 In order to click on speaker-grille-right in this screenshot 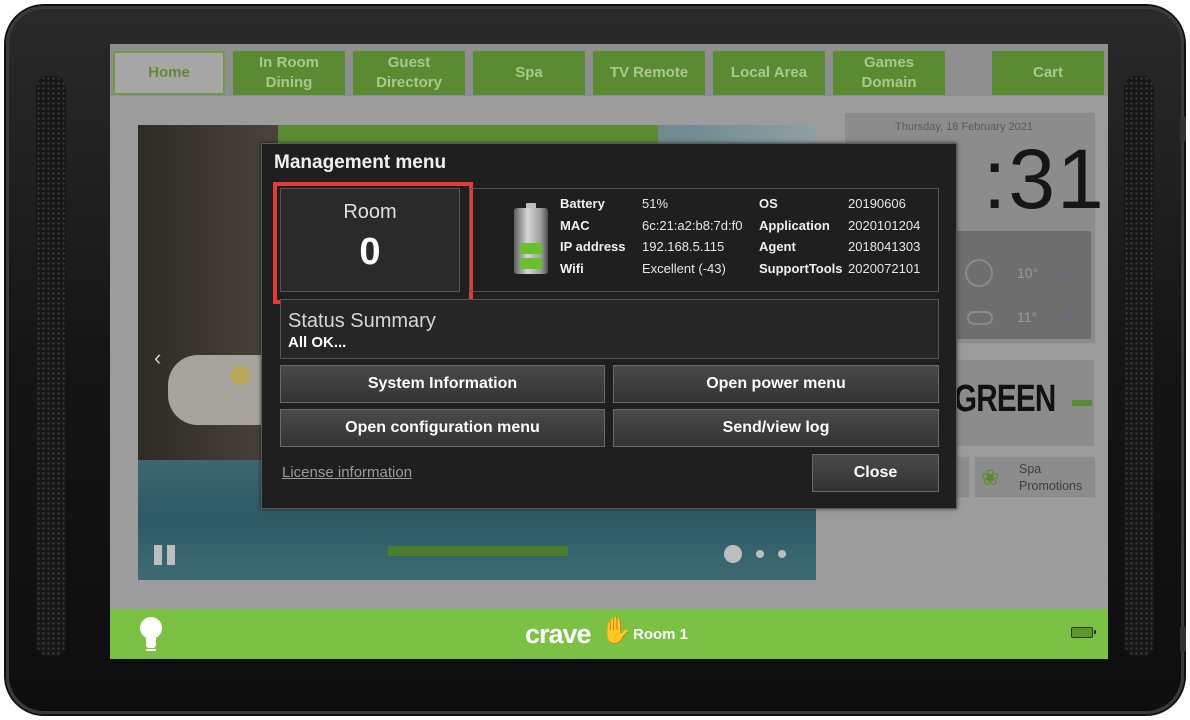, I will do `click(1139, 366)`.